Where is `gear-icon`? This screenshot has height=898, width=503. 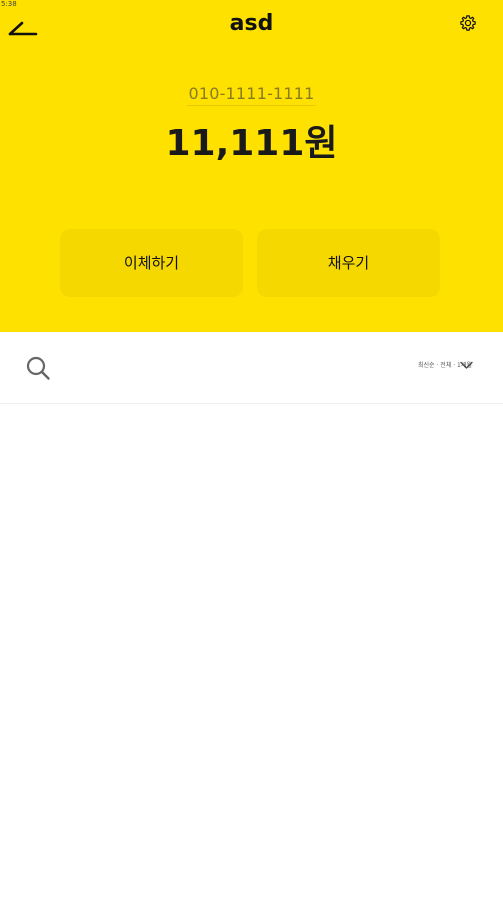
gear-icon is located at coordinates (468, 23).